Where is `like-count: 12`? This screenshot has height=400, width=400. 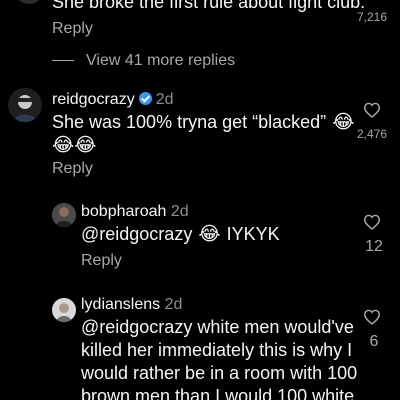
like-count: 12 is located at coordinates (374, 246).